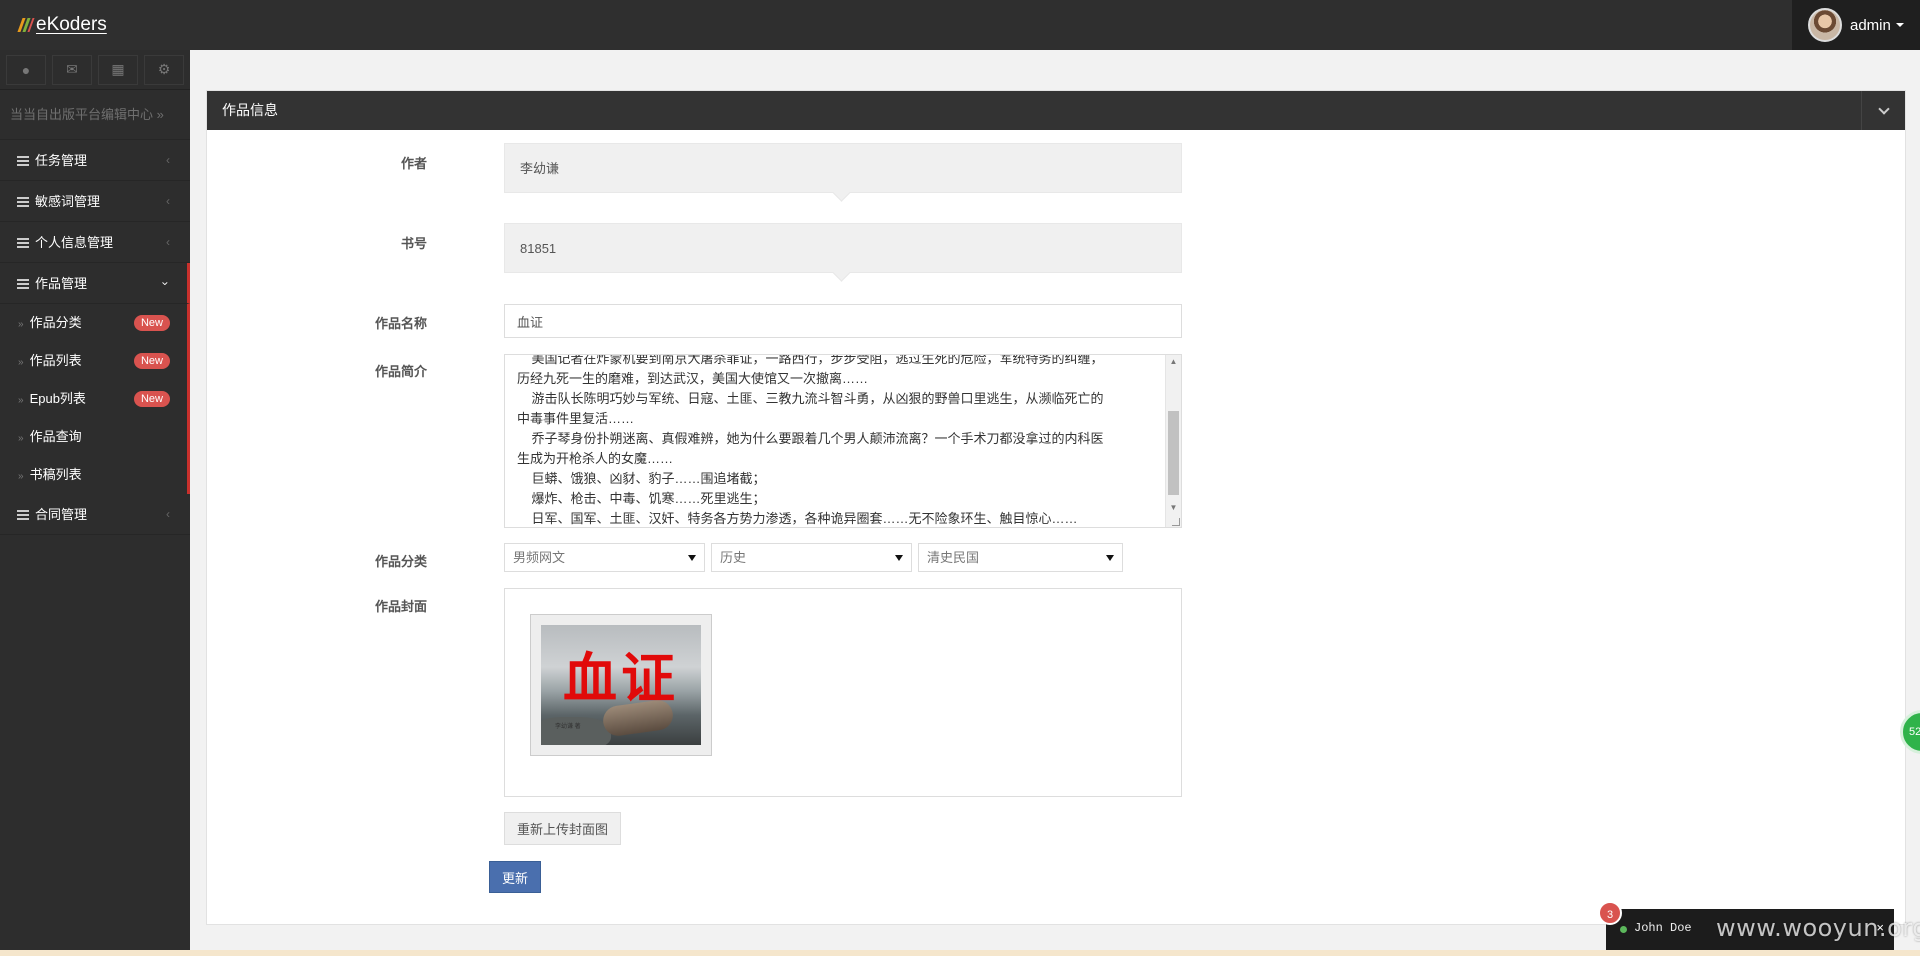 The height and width of the screenshot is (956, 1920). What do you see at coordinates (95, 115) in the screenshot?
I see `sidebar-title: 当当自出版平台编辑中心 »` at bounding box center [95, 115].